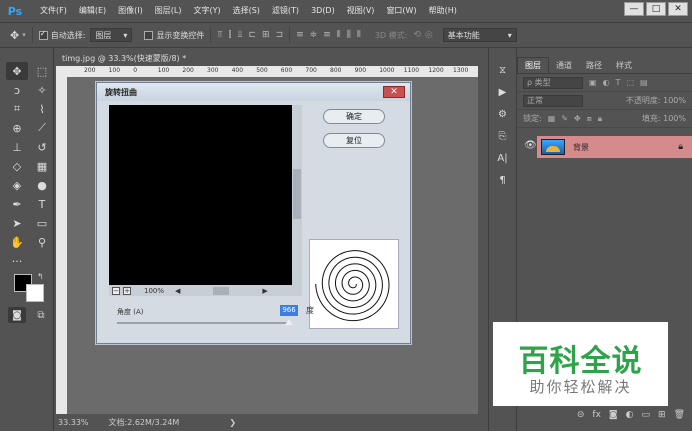 This screenshot has width=692, height=431. Describe the element at coordinates (17, 261) in the screenshot. I see `more-tools-icon: ···` at that location.